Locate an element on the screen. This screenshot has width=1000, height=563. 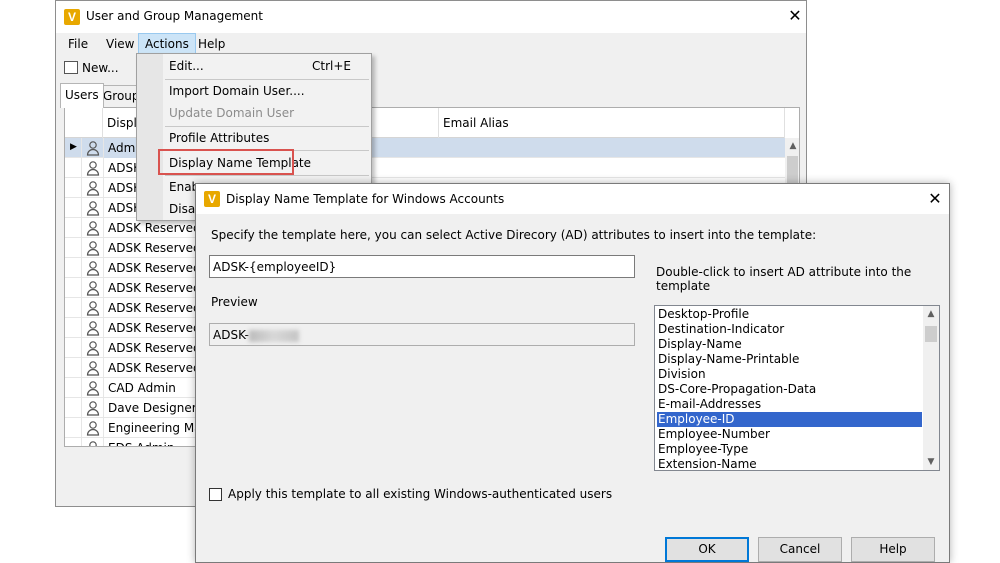
attribute-item: Employee-Number is located at coordinates (789, 434).